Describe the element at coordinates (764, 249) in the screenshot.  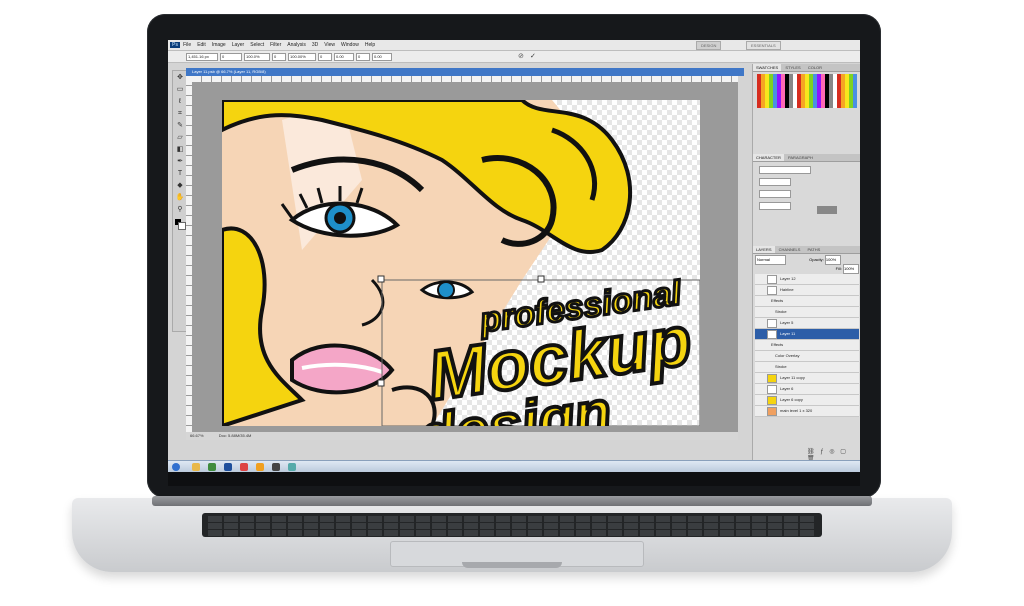
I see `tab-layers: LAYERS` at that location.